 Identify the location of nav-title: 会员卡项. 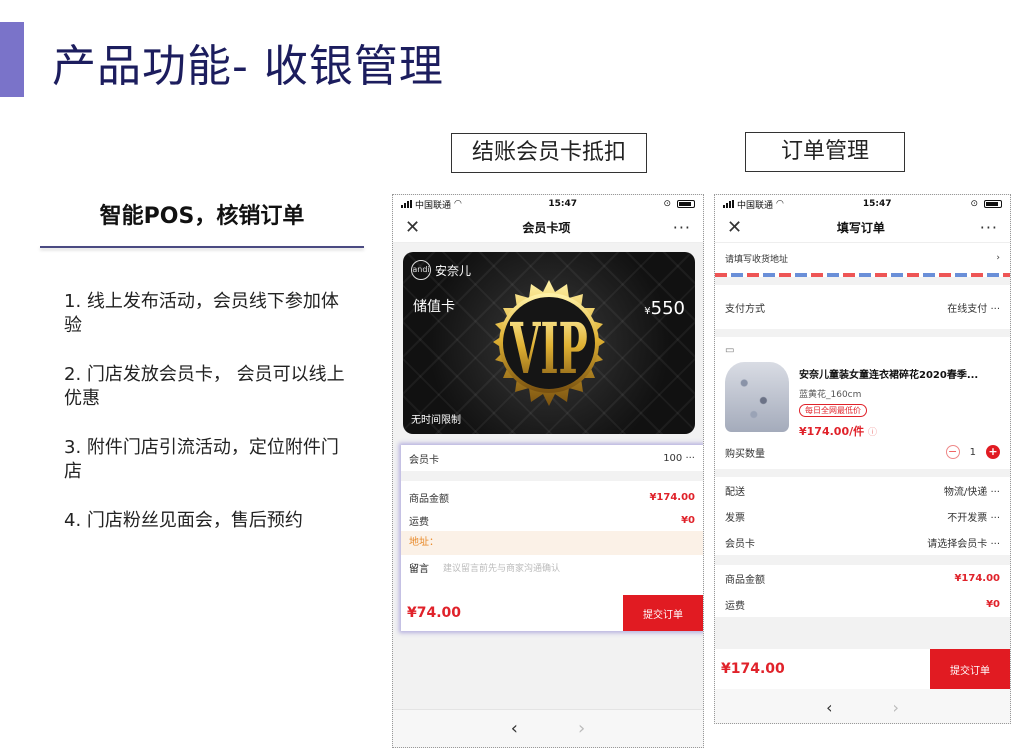
(546, 228).